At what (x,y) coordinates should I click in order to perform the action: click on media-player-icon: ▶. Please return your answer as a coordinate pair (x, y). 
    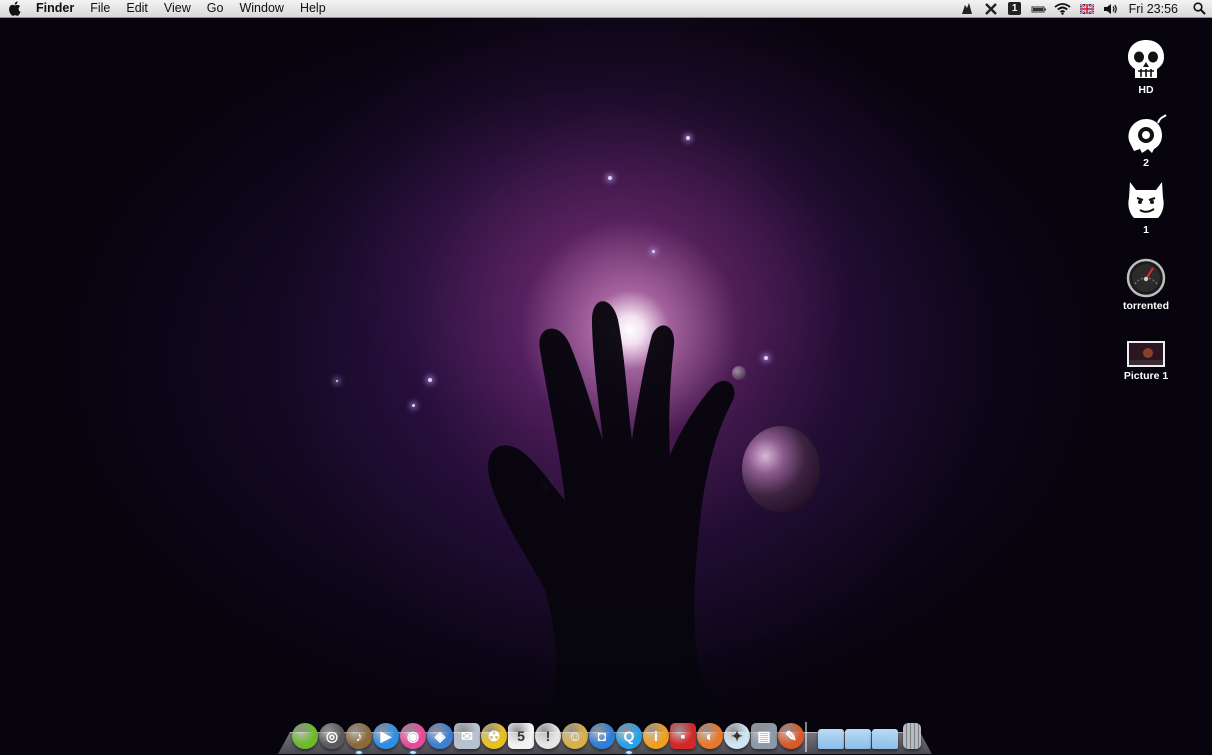
    Looking at the image, I should click on (386, 736).